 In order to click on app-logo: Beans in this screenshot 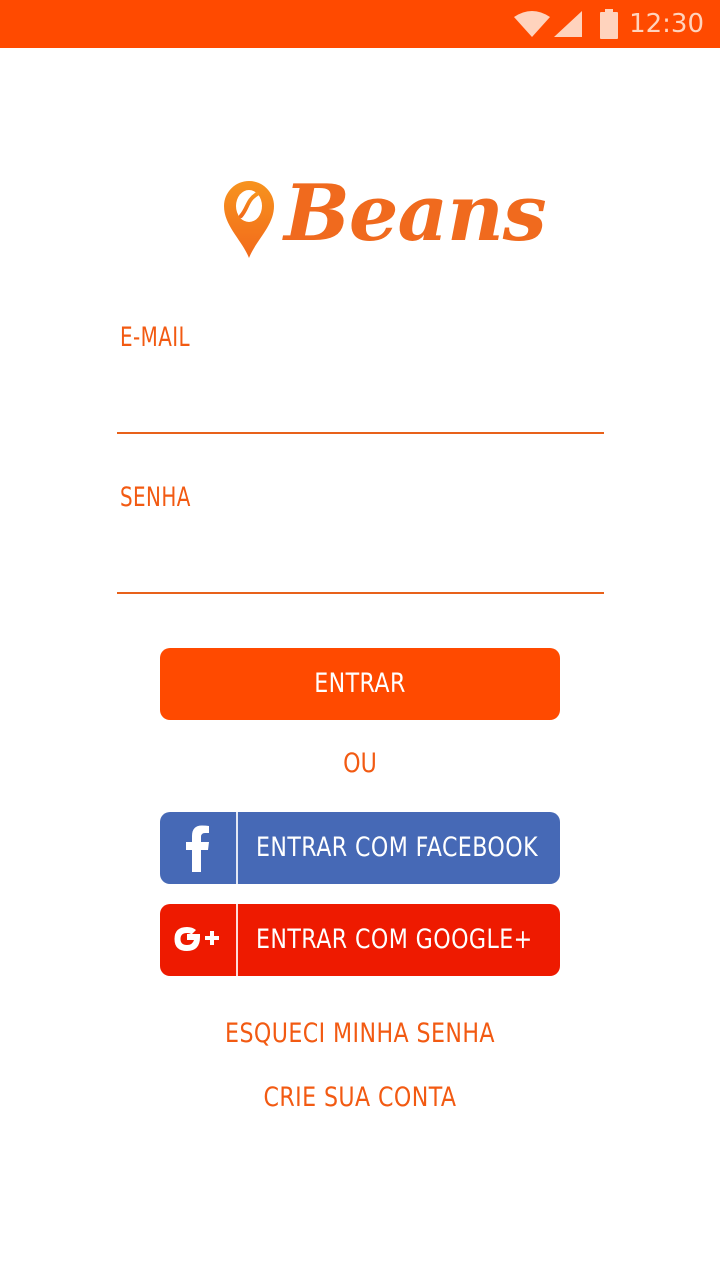, I will do `click(384, 216)`.